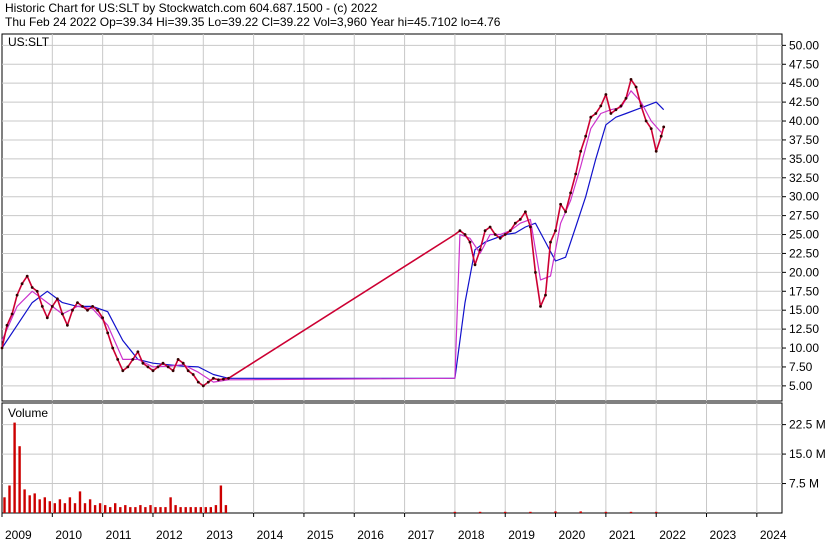 This screenshot has width=830, height=543. Describe the element at coordinates (804, 216) in the screenshot. I see `price-tick-label: 27.50` at that location.